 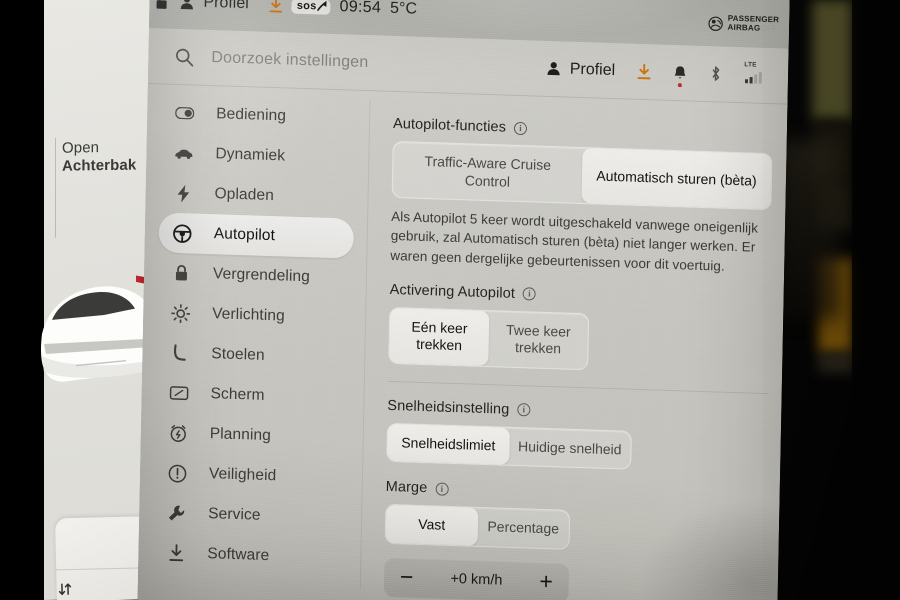 What do you see at coordinates (226, 6) in the screenshot?
I see `status-profile-label: Profiel` at bounding box center [226, 6].